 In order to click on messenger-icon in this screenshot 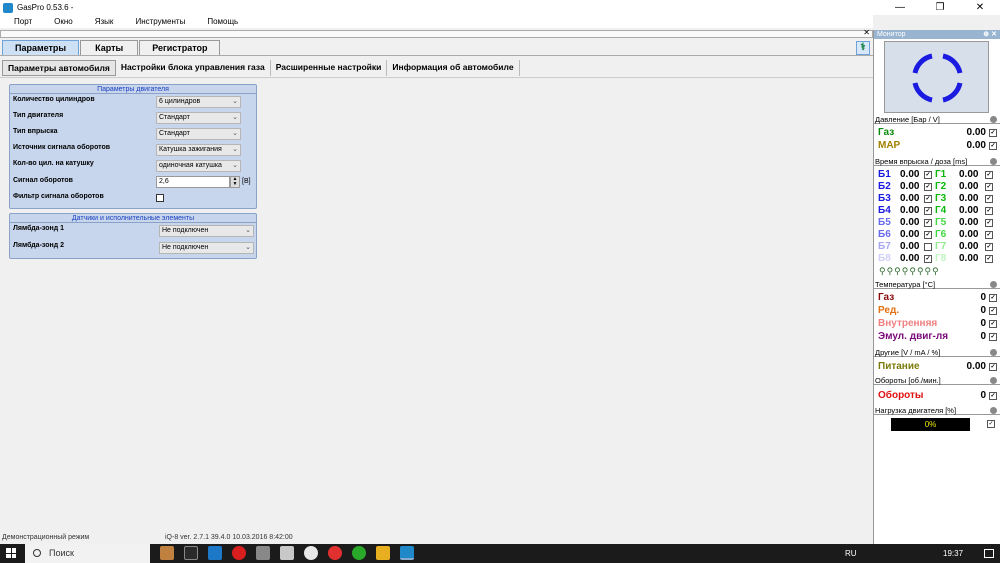, I will do `click(359, 553)`.